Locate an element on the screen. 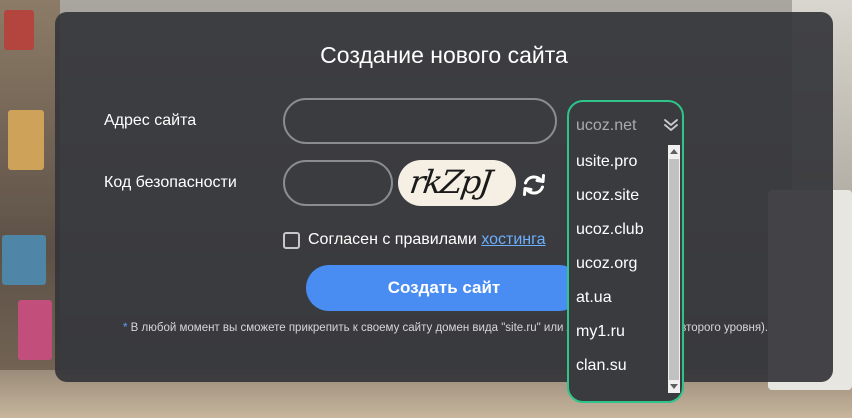  domain-option: at.ua is located at coordinates (617, 298).